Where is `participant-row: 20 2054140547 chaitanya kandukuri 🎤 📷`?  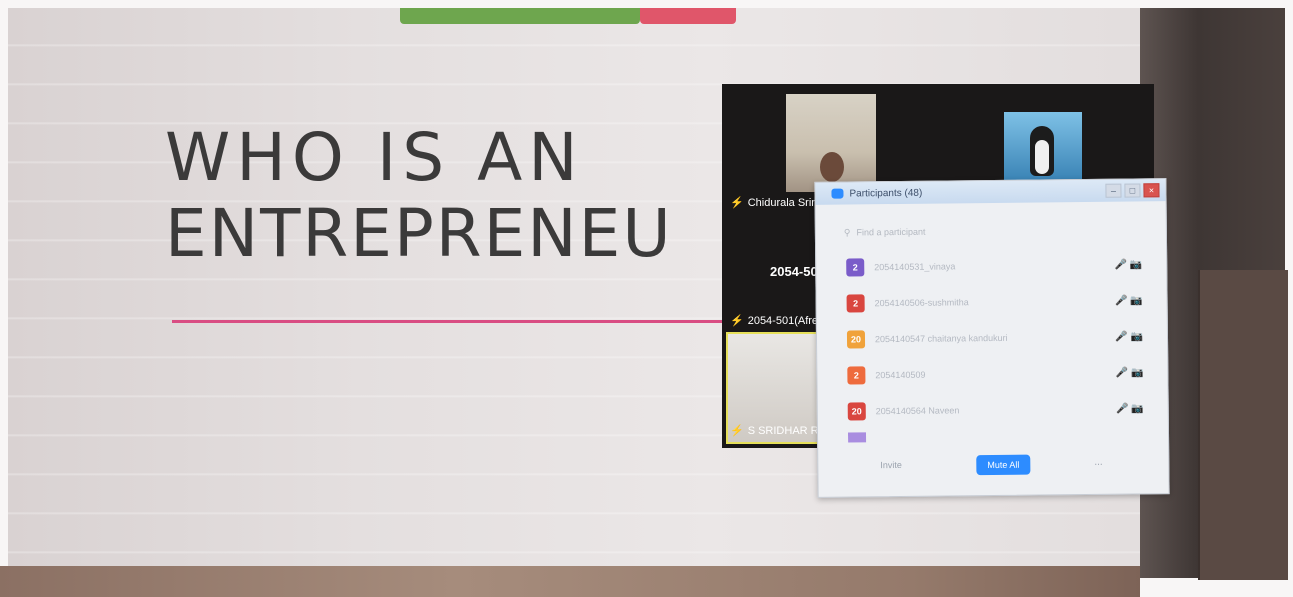
participant-row: 20 2054140547 chaitanya kandukuri 🎤 📷 is located at coordinates (1001, 337).